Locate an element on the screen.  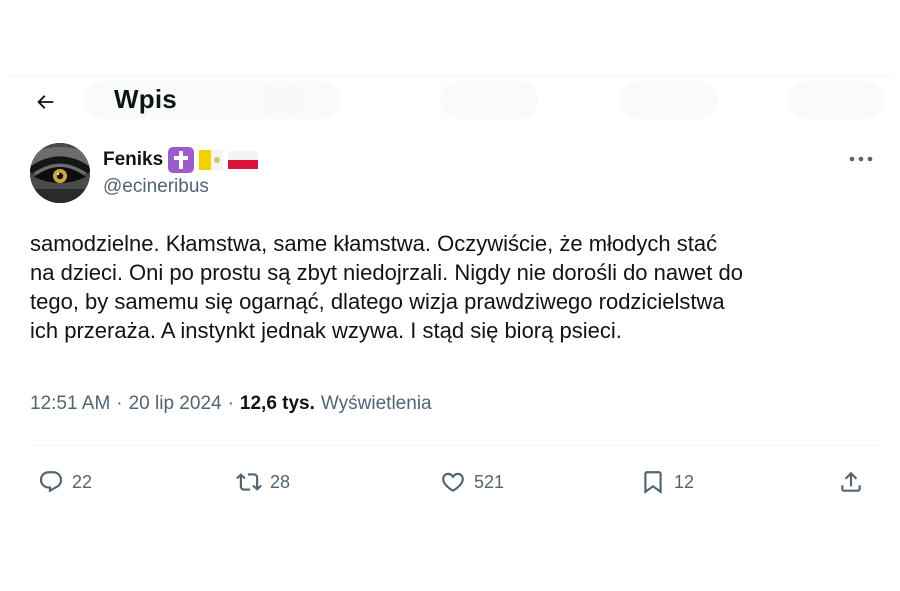
repost-count: 28 is located at coordinates (280, 481).